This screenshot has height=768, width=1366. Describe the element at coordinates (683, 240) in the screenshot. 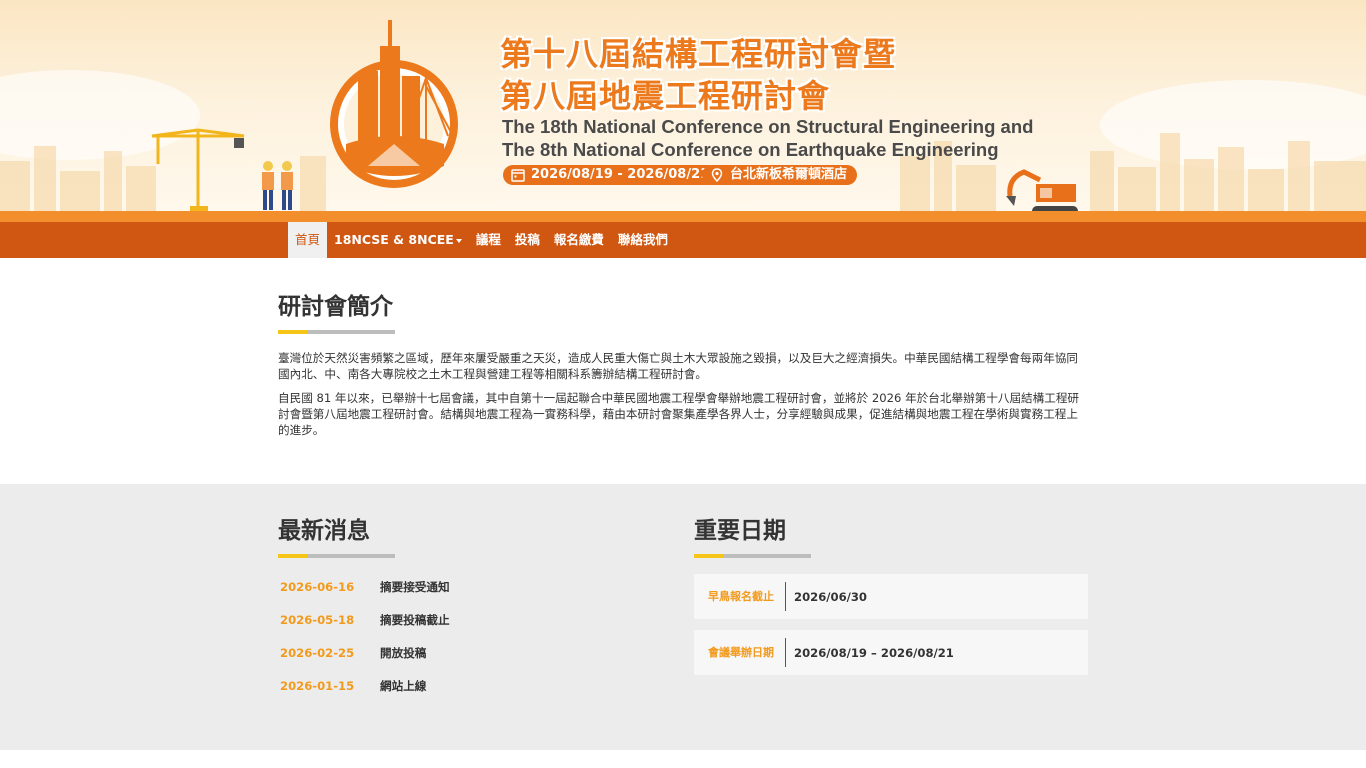

I see `main-nav: 首頁 18NCSE & 8NCEE 議程 投稿 報名繳費 聯絡我們` at that location.